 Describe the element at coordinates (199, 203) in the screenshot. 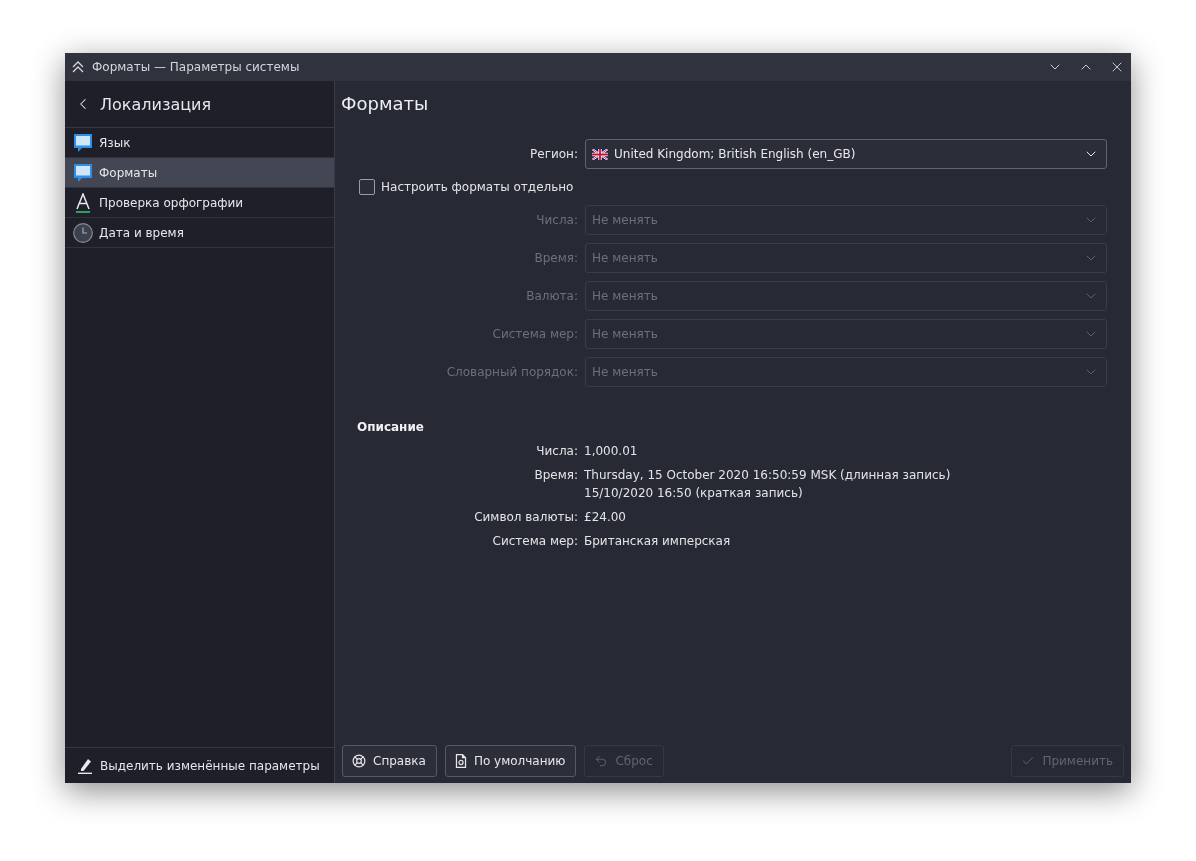

I see `sidebar-item: Проверка орфографии` at that location.